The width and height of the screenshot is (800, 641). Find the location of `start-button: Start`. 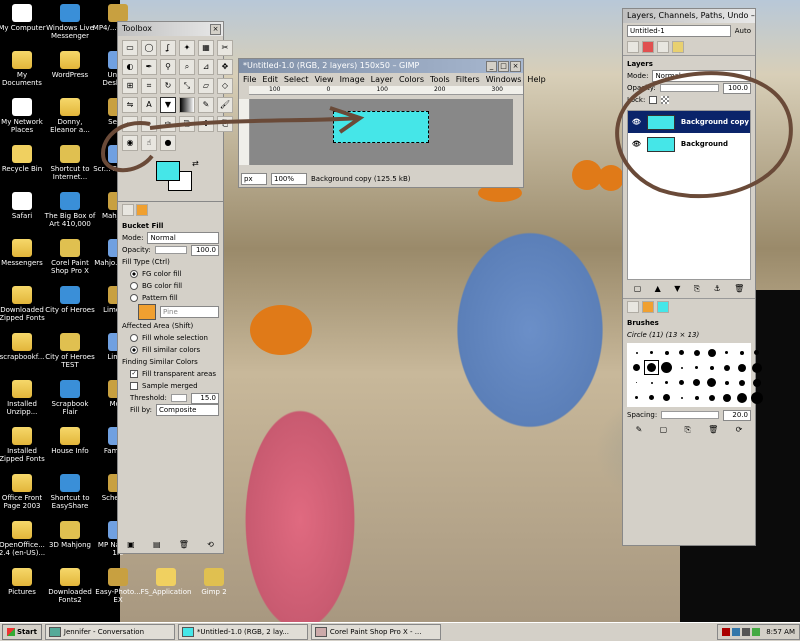

start-button: Start is located at coordinates (22, 632).